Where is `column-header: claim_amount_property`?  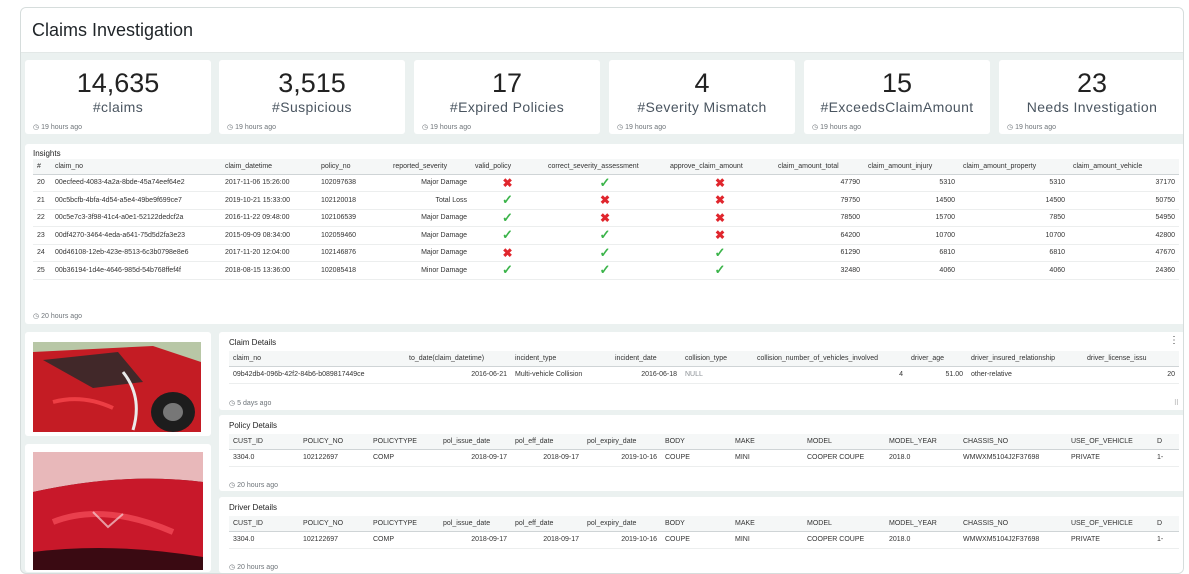
column-header: claim_amount_property is located at coordinates (1014, 167).